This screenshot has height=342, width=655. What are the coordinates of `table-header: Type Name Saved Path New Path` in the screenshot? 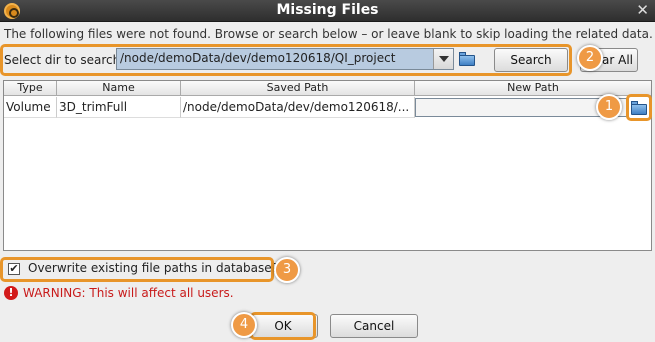 It's located at (327, 88).